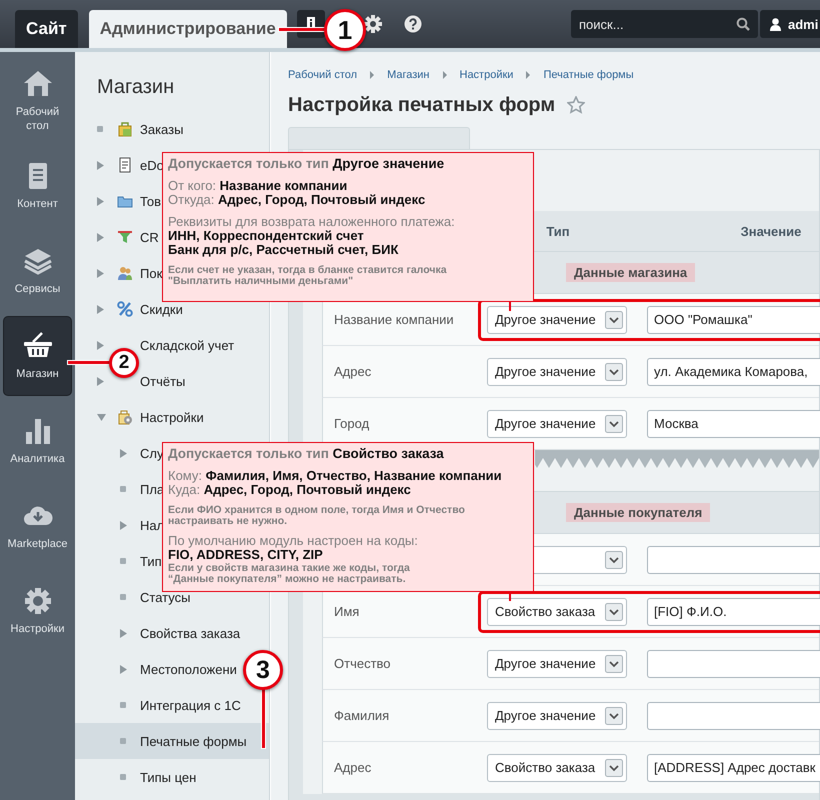  Describe the element at coordinates (188, 669) in the screenshot. I see `sidebar-item: Местоположени` at that location.